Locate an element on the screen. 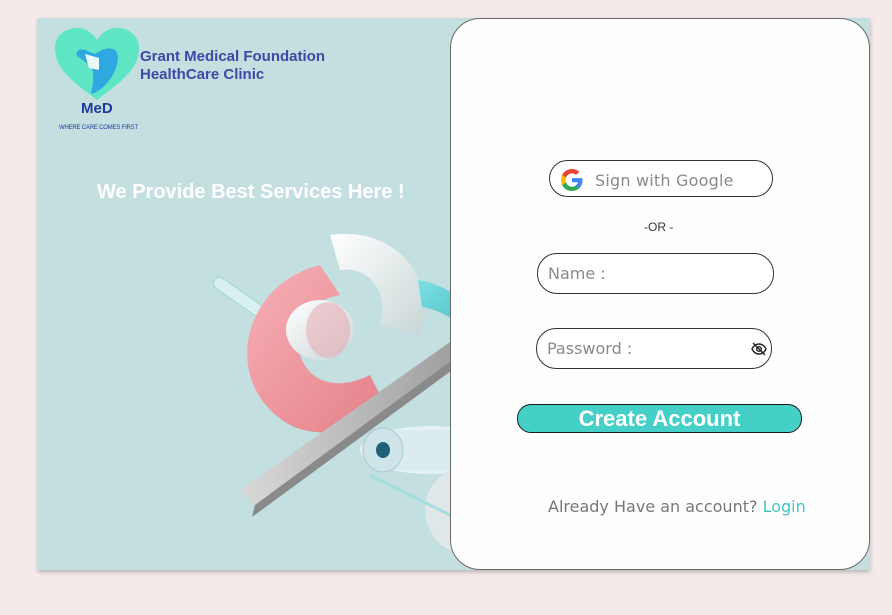  heart-logo-icon is located at coordinates (97, 64).